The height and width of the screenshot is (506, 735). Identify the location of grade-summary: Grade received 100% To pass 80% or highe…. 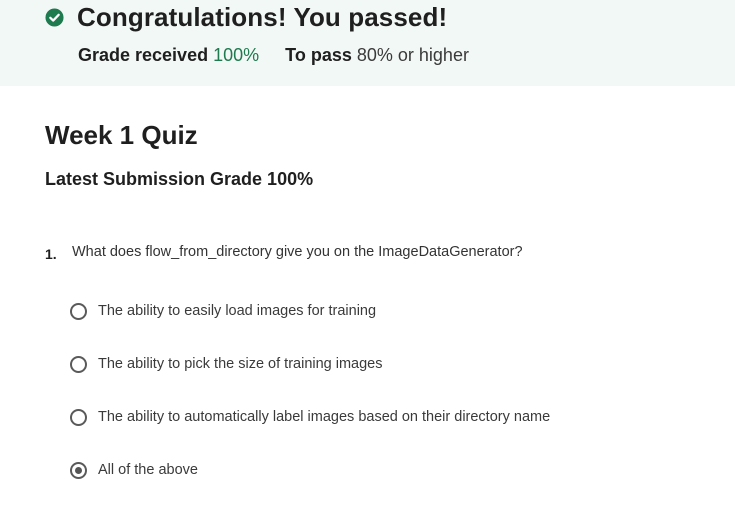
(273, 55).